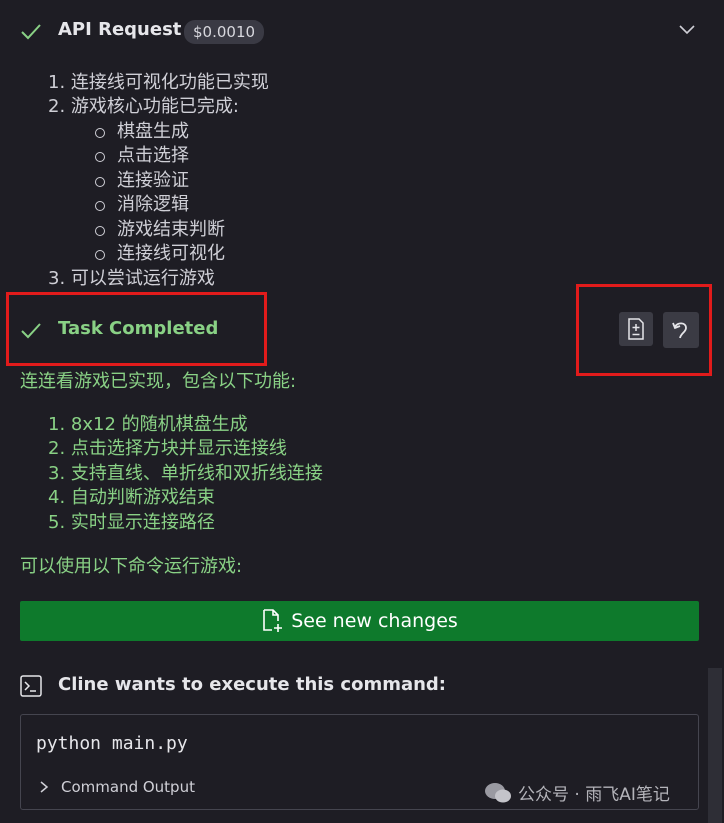 This screenshot has height=823, width=724. What do you see at coordinates (158, 381) in the screenshot?
I see `task-intro: 连连看游戏已实现，包含以下功能:` at bounding box center [158, 381].